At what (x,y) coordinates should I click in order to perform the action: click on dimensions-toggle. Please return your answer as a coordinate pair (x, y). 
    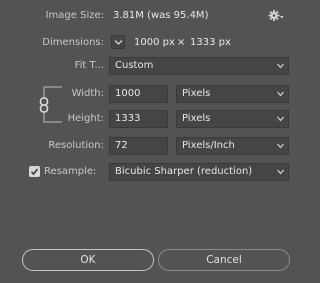
    Looking at the image, I should click on (118, 42).